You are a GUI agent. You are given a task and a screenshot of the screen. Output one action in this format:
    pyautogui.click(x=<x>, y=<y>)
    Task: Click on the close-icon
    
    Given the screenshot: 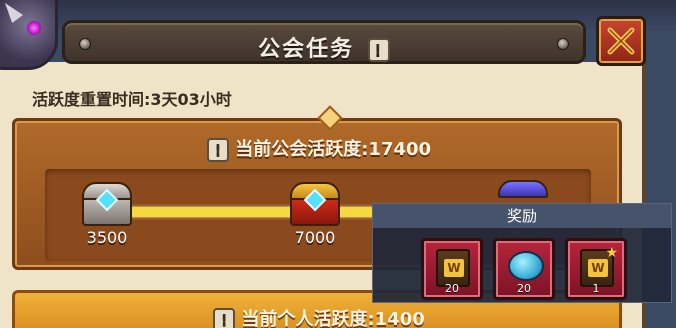 What is the action you would take?
    pyautogui.click(x=621, y=41)
    